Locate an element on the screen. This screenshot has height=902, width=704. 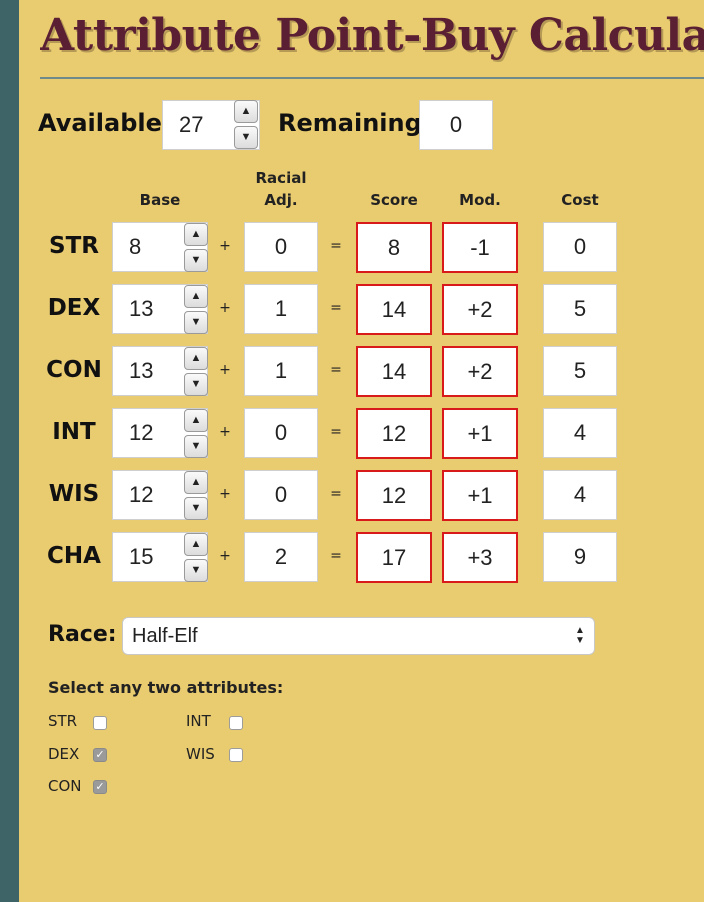
checkbox-label-int: INT is located at coordinates (198, 721).